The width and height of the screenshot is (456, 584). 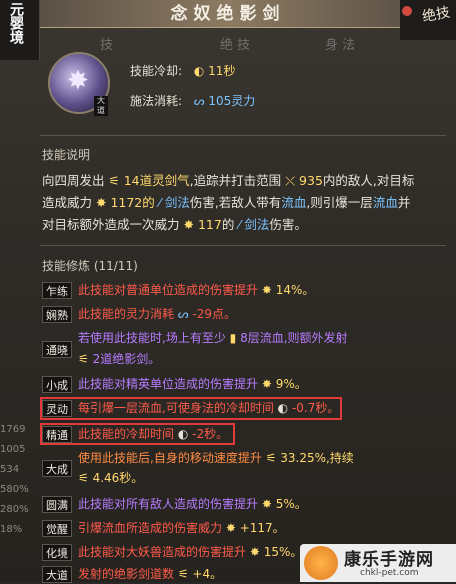 What do you see at coordinates (389, 573) in the screenshot?
I see `watermark-url: chkl-pet.com` at bounding box center [389, 573].